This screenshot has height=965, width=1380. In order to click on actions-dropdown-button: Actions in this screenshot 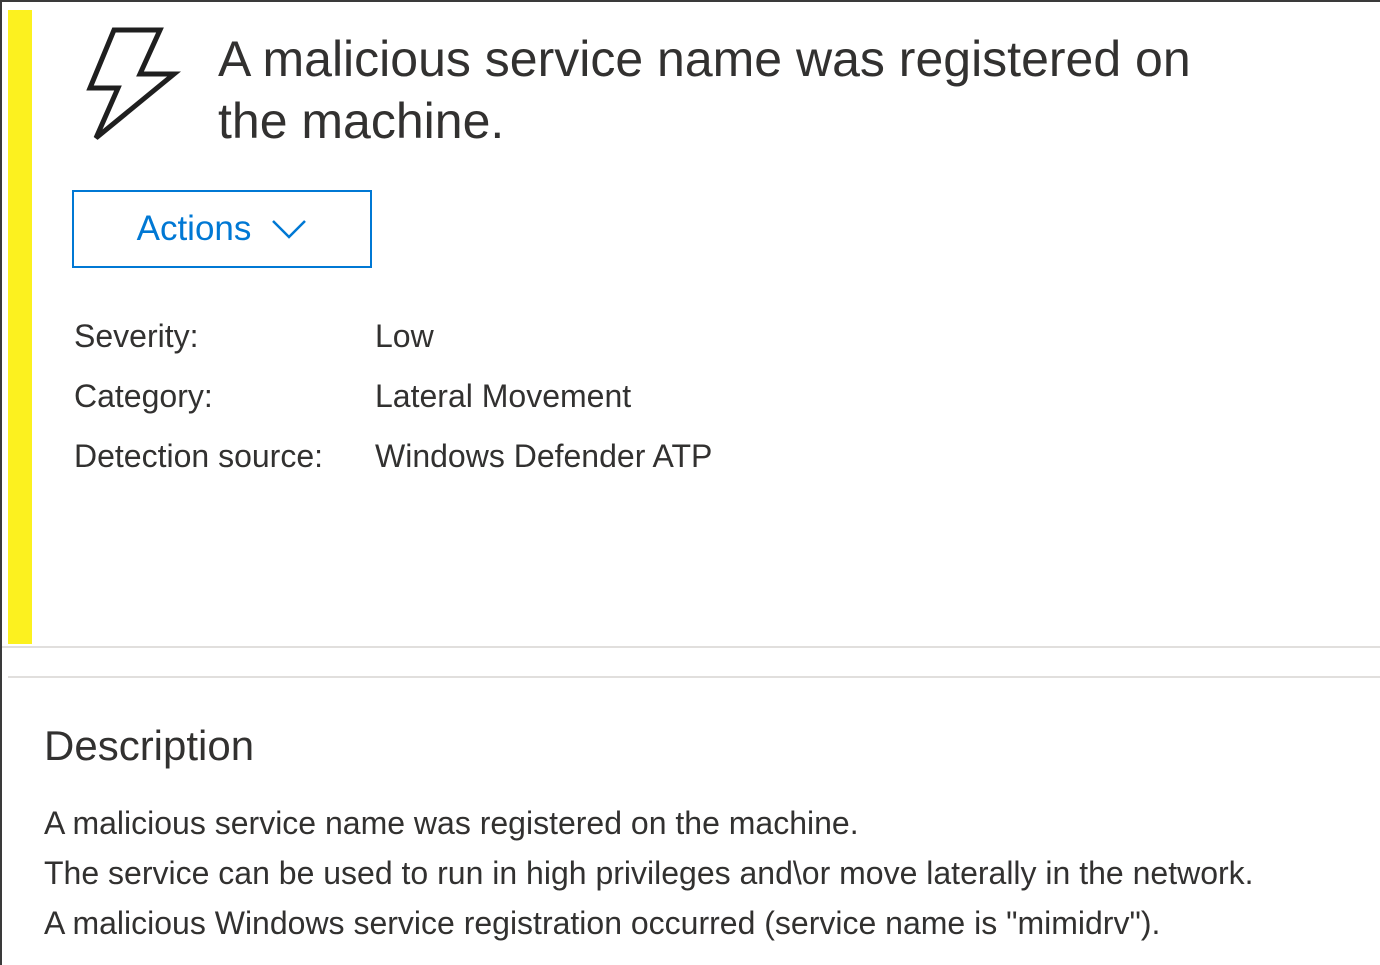, I will do `click(222, 229)`.